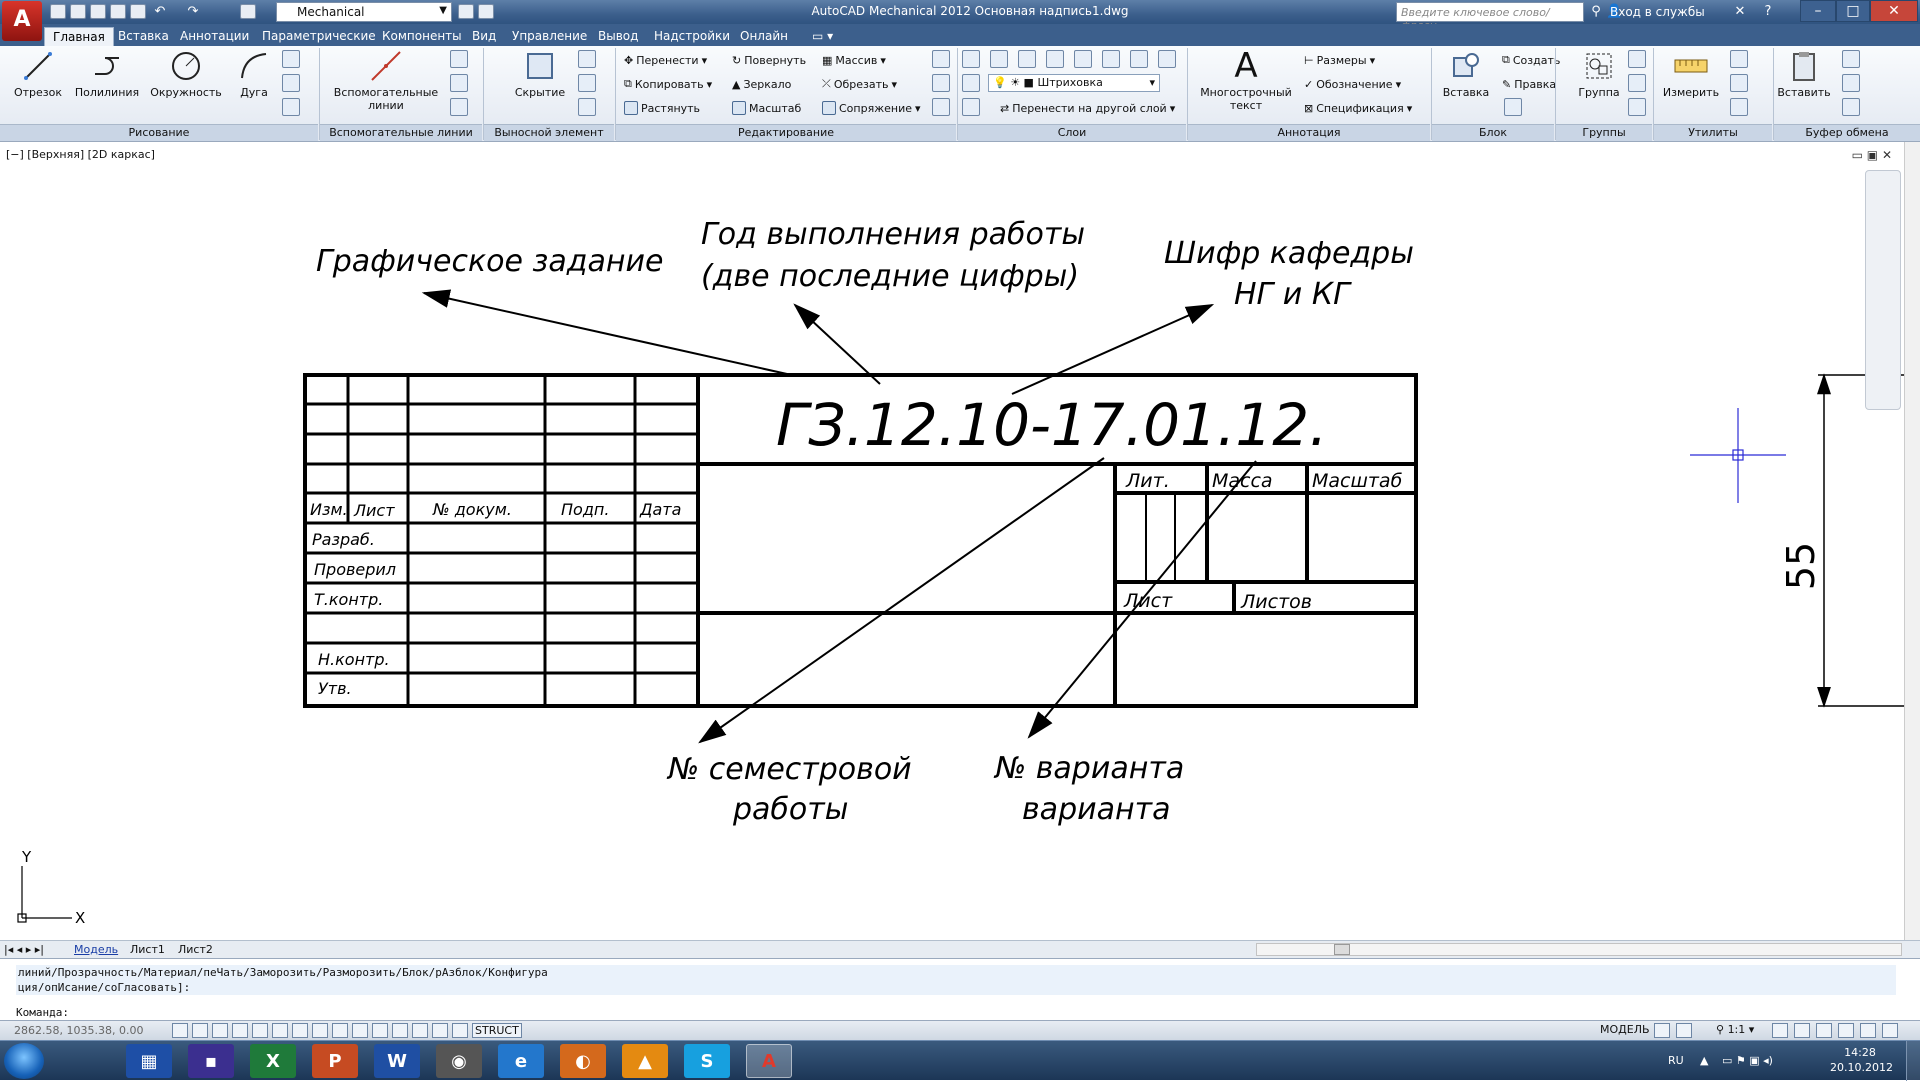 The image size is (1920, 1081). What do you see at coordinates (1872, 155) in the screenshot?
I see `viewport-window-controls: ▭ ▣ ✕` at bounding box center [1872, 155].